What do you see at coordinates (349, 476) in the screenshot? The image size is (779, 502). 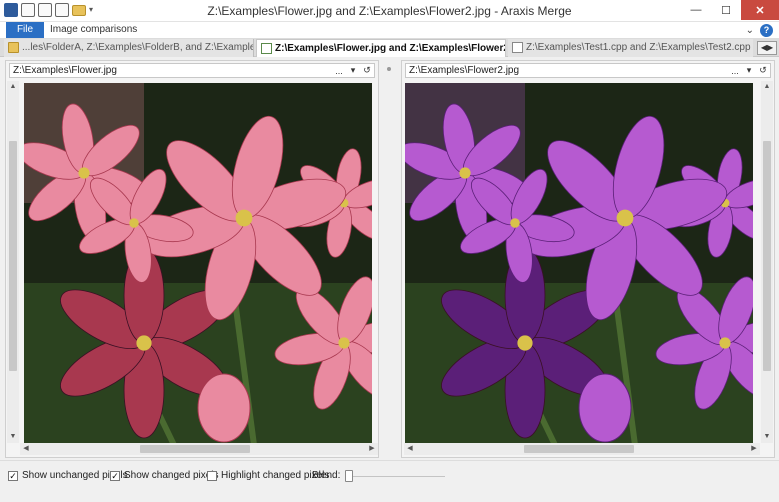 I see `blend-slider-thumb` at bounding box center [349, 476].